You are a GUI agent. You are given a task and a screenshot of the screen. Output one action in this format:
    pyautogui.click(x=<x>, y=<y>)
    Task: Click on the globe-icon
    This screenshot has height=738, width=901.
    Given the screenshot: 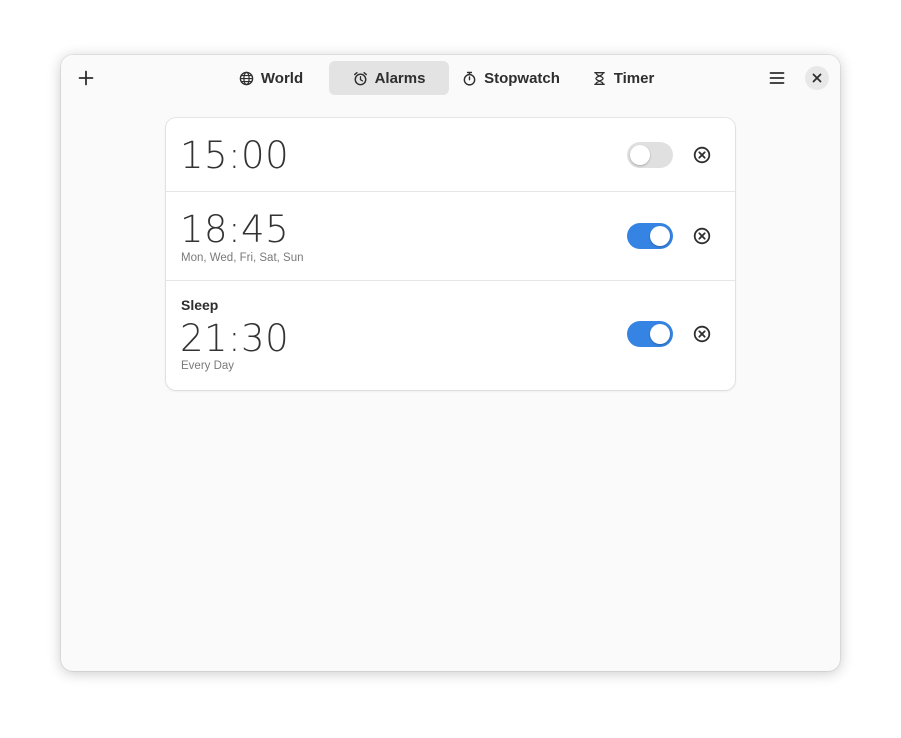 What is the action you would take?
    pyautogui.click(x=246, y=78)
    